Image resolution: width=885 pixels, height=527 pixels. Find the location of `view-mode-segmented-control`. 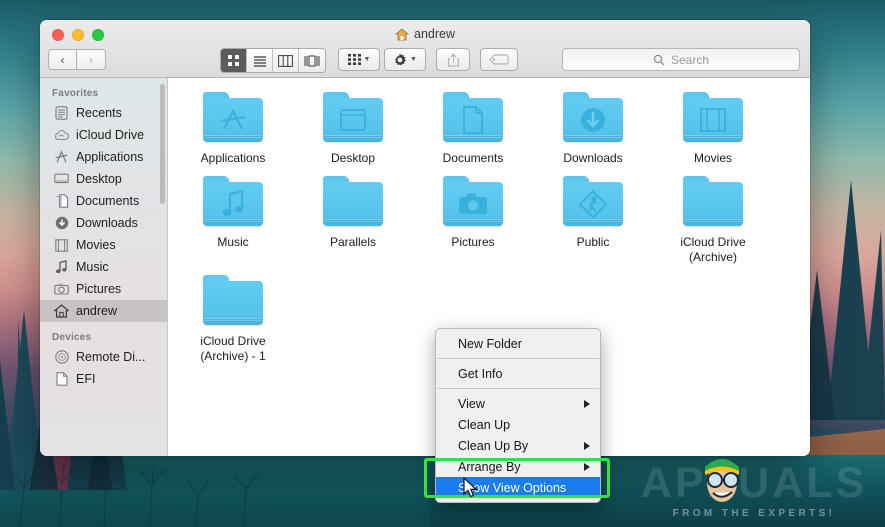

view-mode-segmented-control is located at coordinates (273, 60).